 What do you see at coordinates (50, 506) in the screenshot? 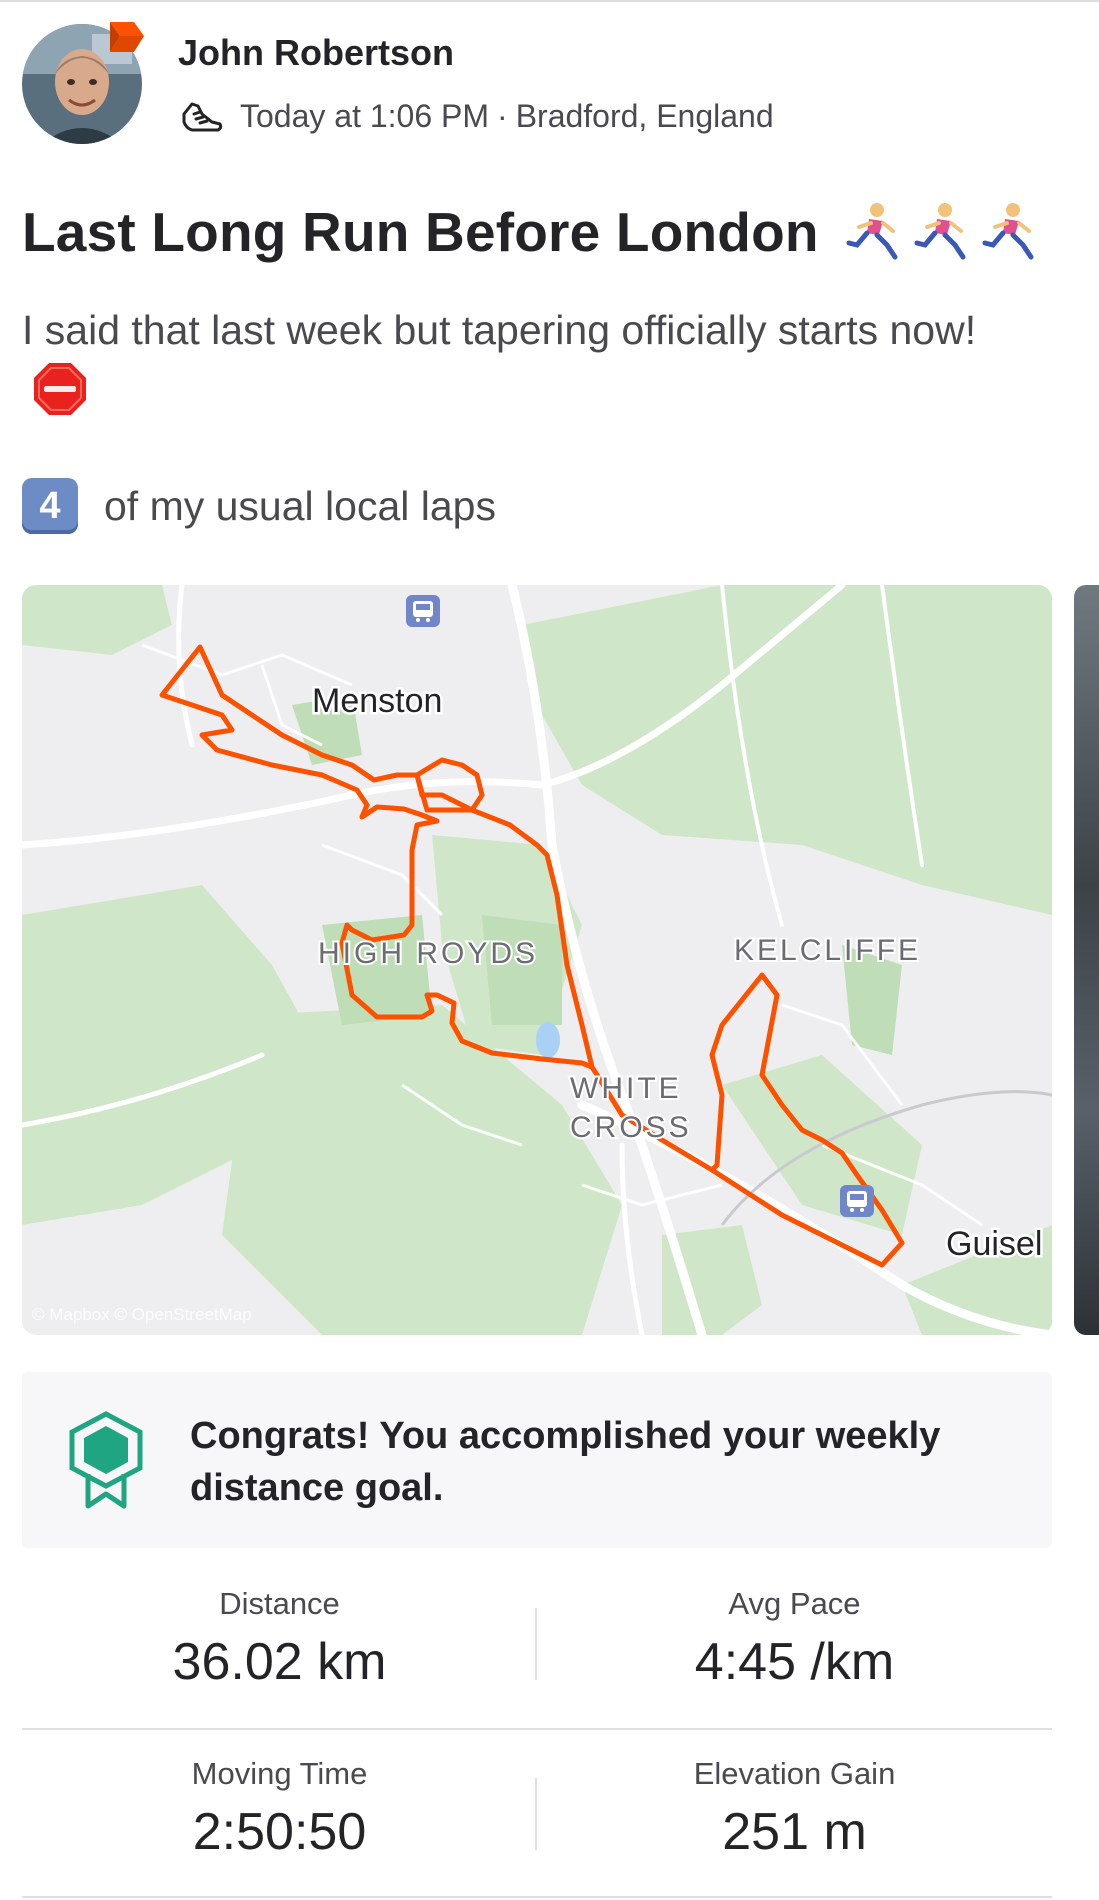
I see `keycap-number-icon: 4` at bounding box center [50, 506].